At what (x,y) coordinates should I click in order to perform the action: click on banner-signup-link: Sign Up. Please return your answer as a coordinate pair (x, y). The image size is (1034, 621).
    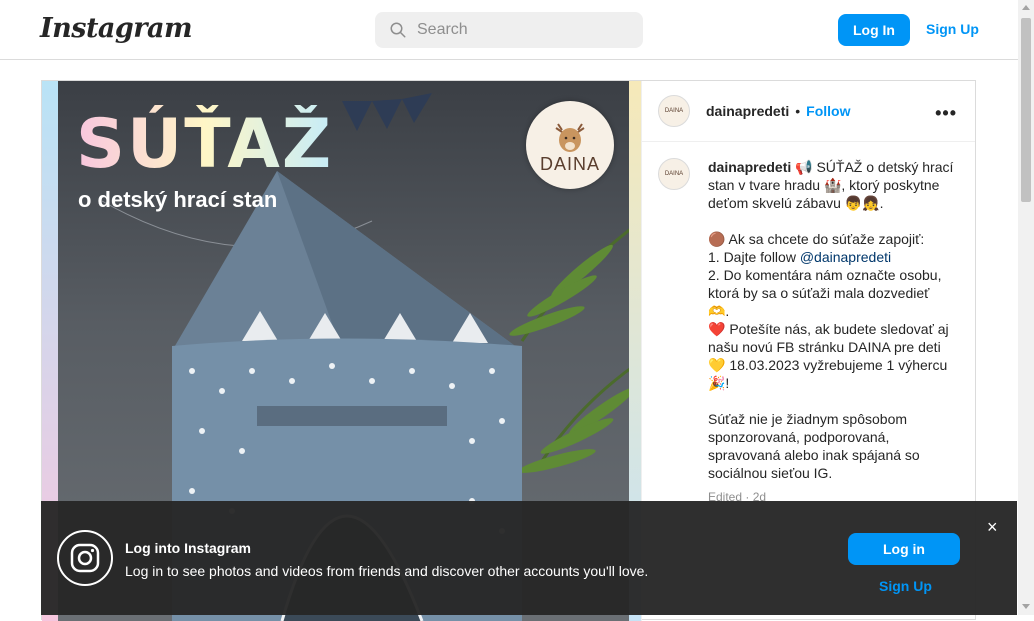
    Looking at the image, I should click on (905, 586).